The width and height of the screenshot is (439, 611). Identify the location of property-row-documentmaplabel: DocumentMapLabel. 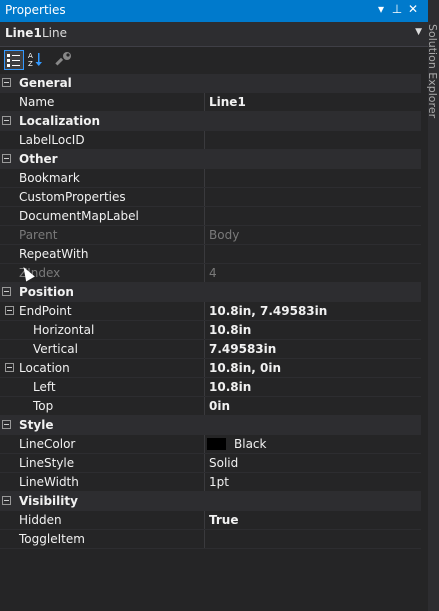
(210, 216).